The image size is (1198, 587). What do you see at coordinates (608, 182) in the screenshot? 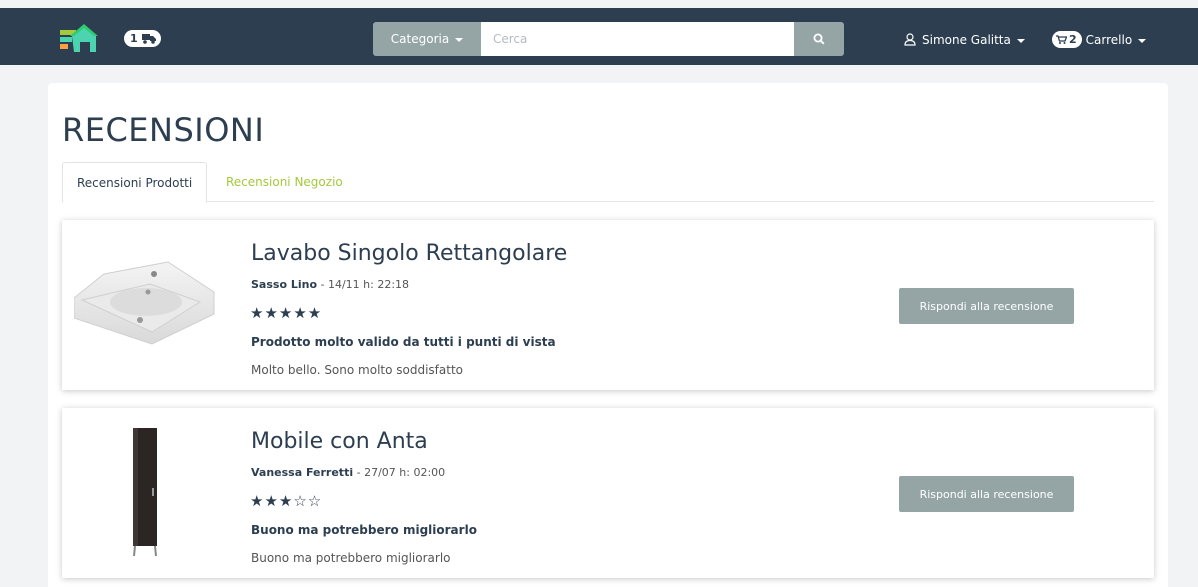
I see `reviews-tabs: Recensioni Prodotti Recensioni Negozio` at bounding box center [608, 182].